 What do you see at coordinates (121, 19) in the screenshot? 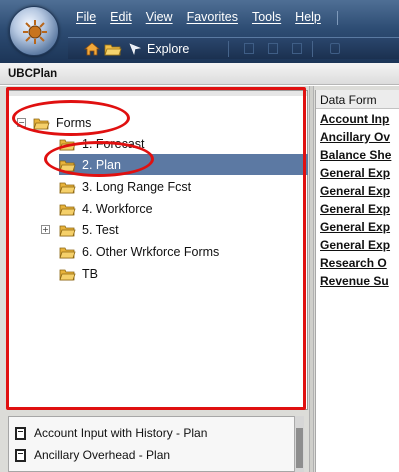
I see `menu-edit: Edit` at bounding box center [121, 19].